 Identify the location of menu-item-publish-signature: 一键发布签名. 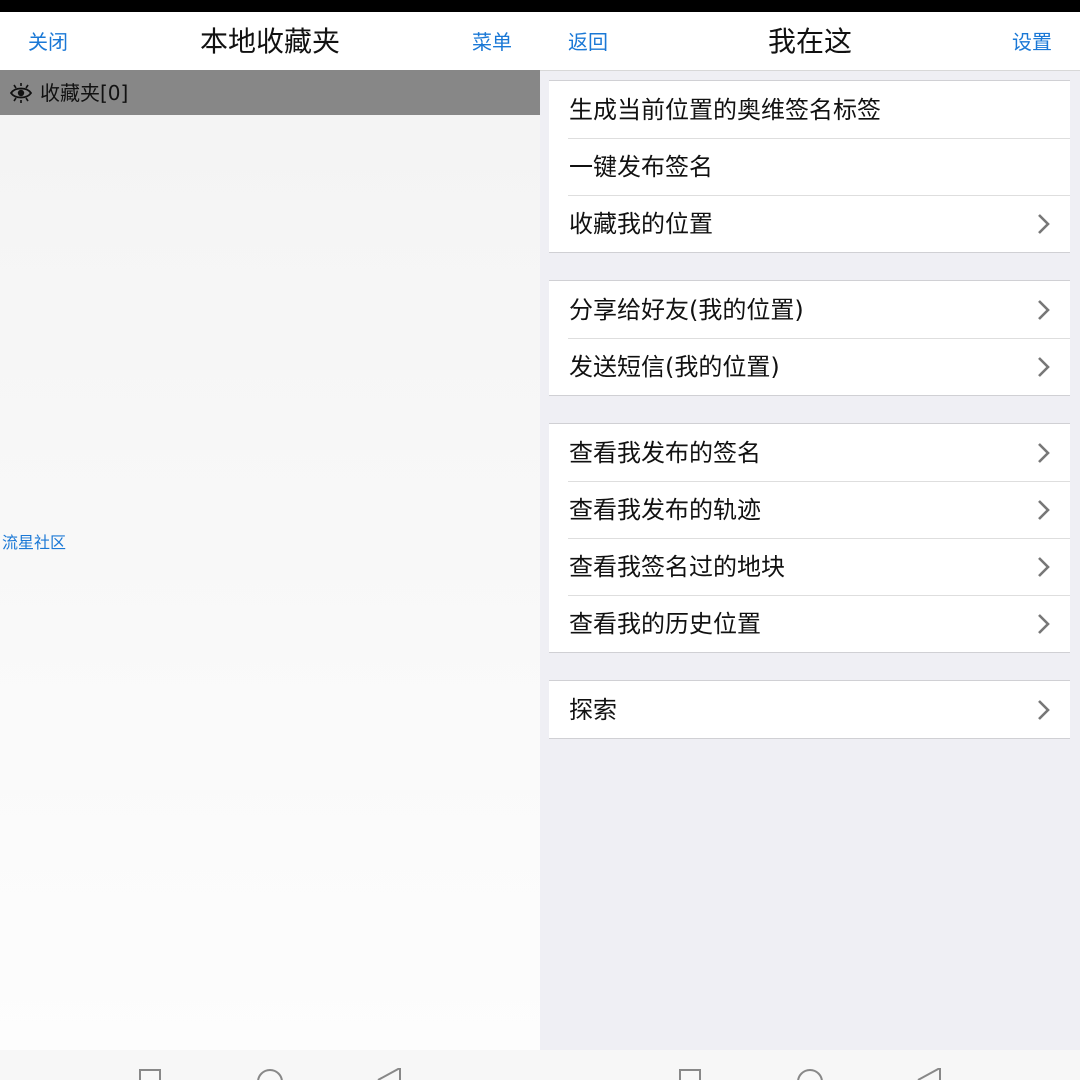
(809, 166).